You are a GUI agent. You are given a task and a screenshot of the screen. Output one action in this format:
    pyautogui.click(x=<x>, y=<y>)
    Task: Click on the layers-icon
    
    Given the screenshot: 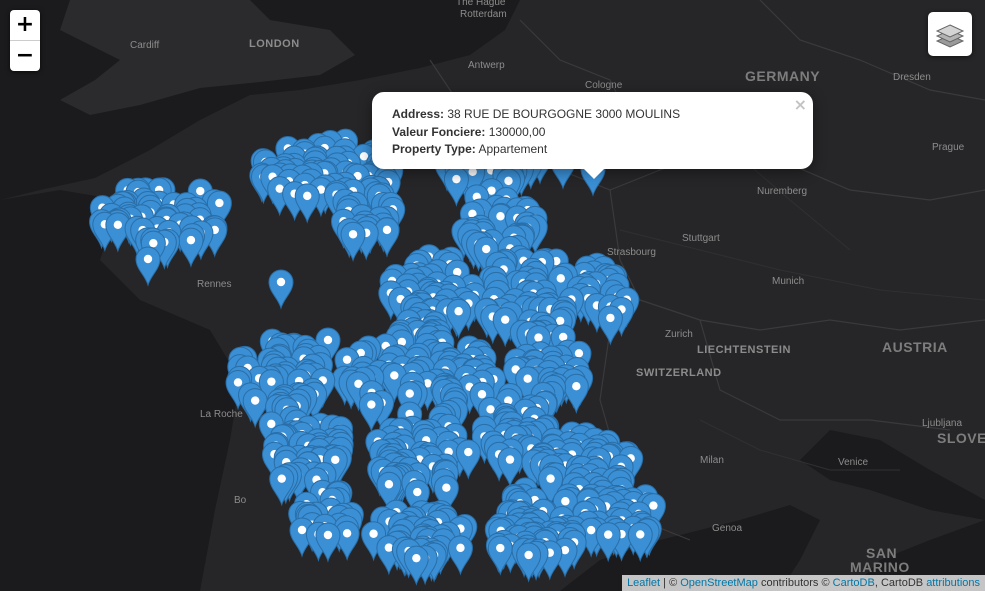 What is the action you would take?
    pyautogui.click(x=950, y=36)
    